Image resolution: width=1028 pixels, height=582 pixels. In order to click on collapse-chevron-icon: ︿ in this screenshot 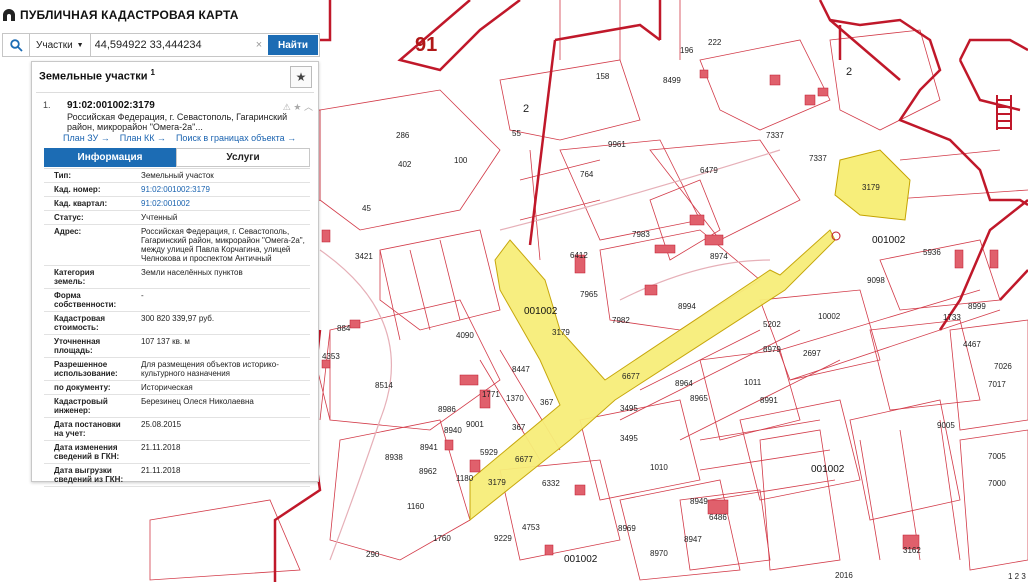, I will do `click(308, 107)`.